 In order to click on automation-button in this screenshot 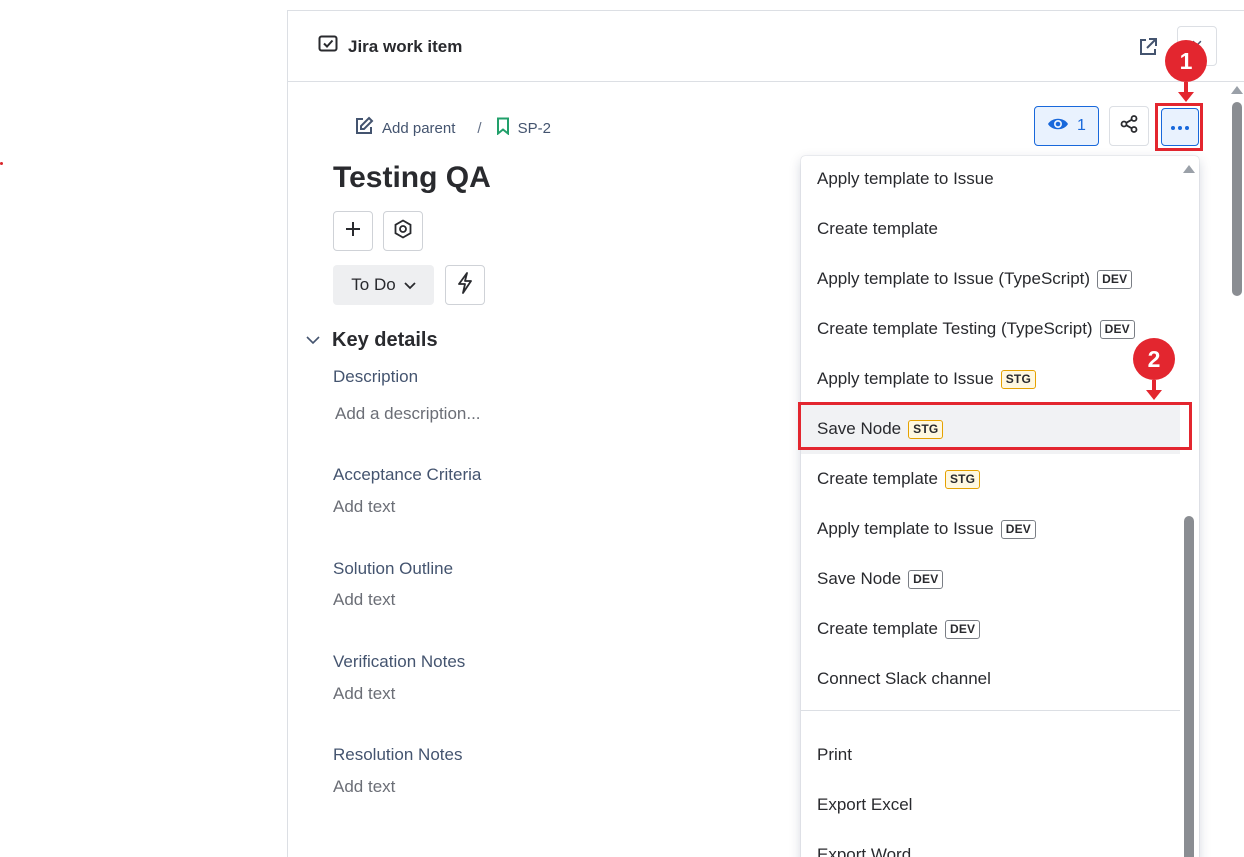, I will do `click(465, 285)`.